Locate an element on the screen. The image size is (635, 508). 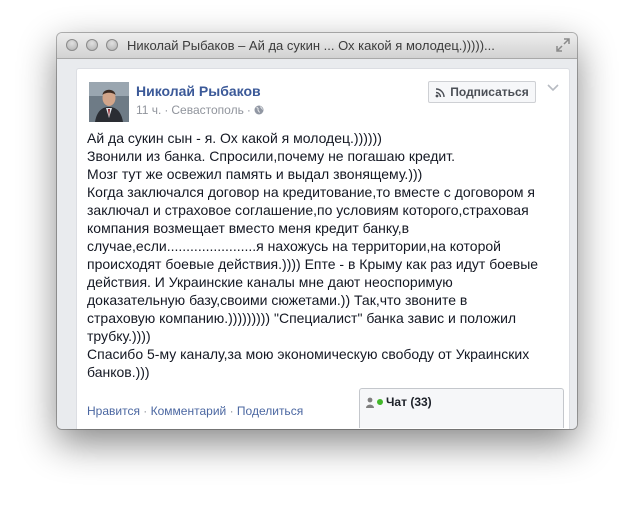
avatar is located at coordinates (109, 102).